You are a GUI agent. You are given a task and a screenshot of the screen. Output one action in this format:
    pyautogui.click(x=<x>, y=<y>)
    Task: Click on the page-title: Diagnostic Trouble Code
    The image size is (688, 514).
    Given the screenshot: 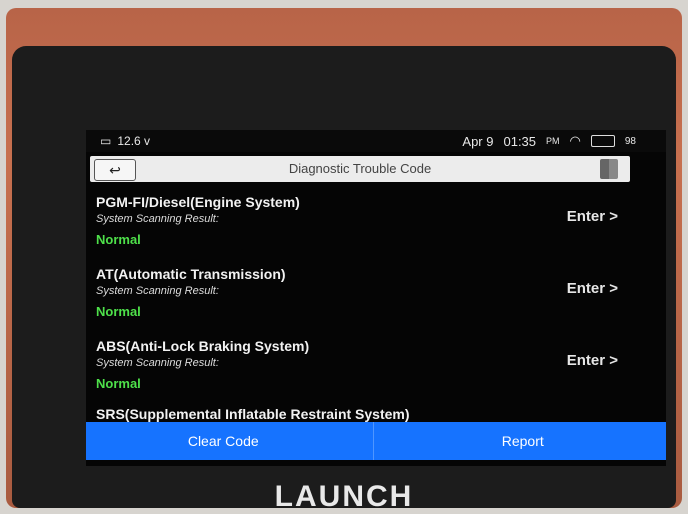 What is the action you would take?
    pyautogui.click(x=360, y=168)
    